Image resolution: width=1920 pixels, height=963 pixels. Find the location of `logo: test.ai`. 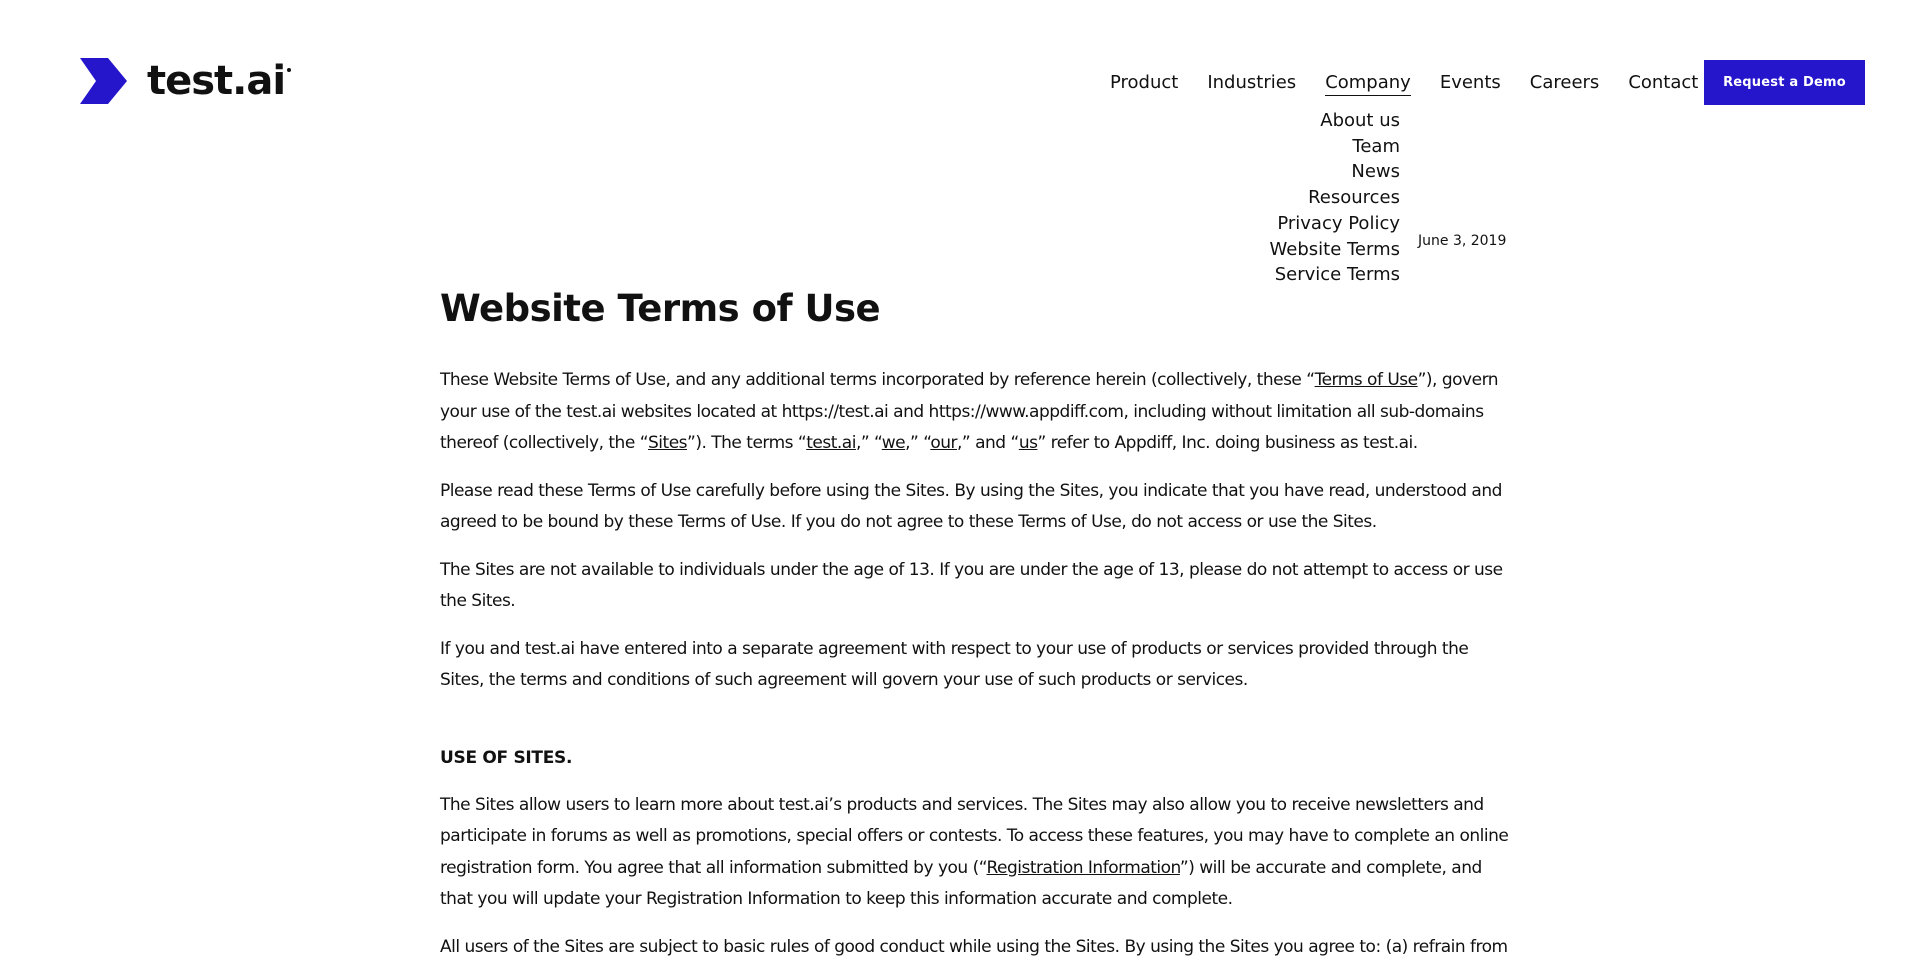

logo: test.ai is located at coordinates (182, 81).